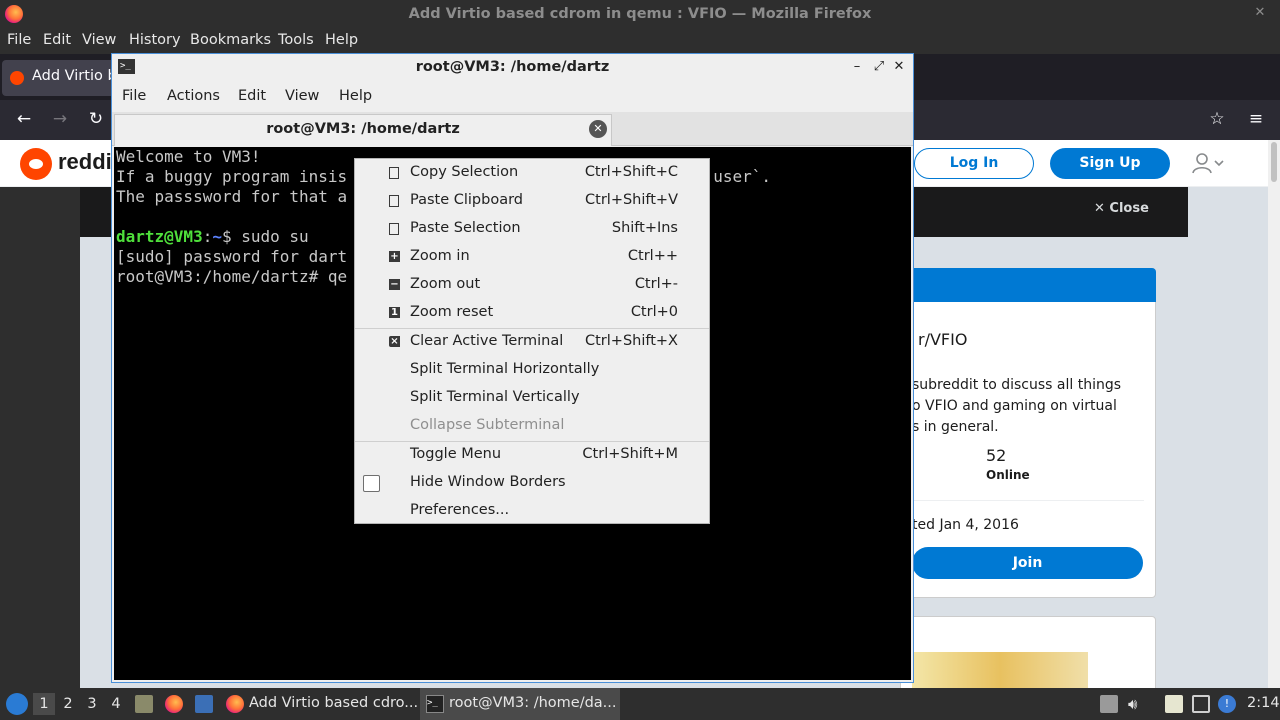 This screenshot has width=1280, height=720. What do you see at coordinates (1137, 704) in the screenshot?
I see `volume-icon: 🔊︎` at bounding box center [1137, 704].